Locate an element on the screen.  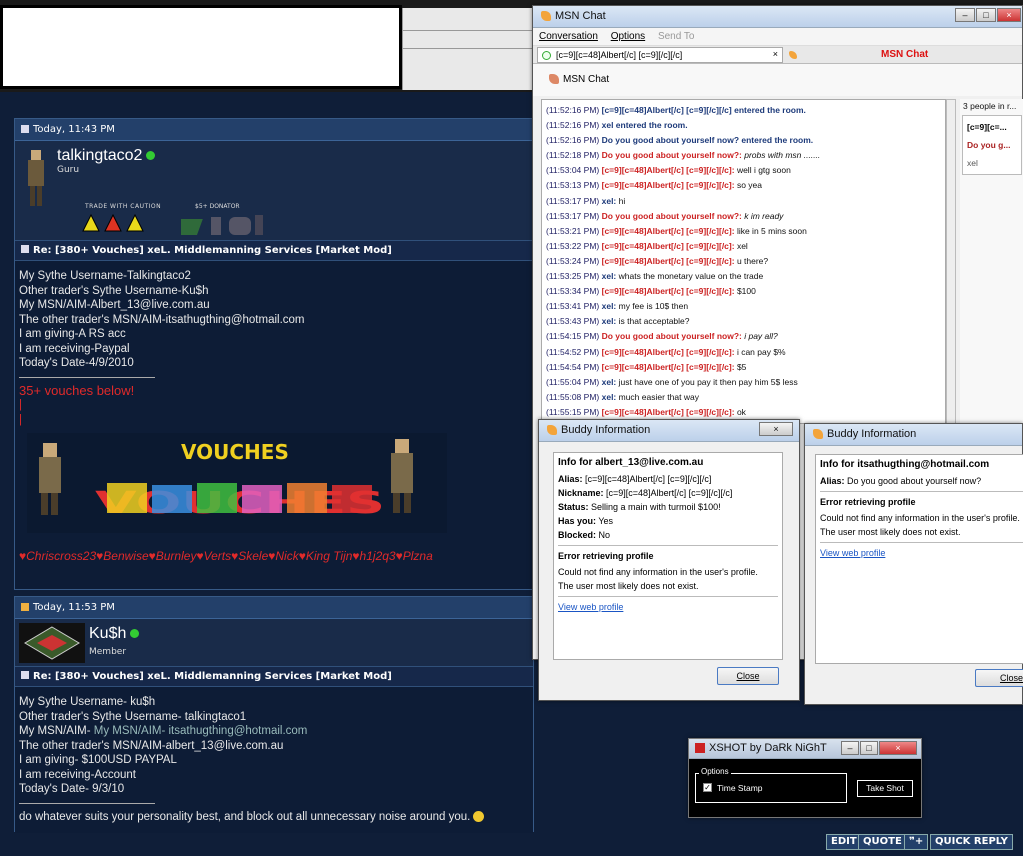
message-timestamp: (11:53:43 PM) is located at coordinates (573, 321).